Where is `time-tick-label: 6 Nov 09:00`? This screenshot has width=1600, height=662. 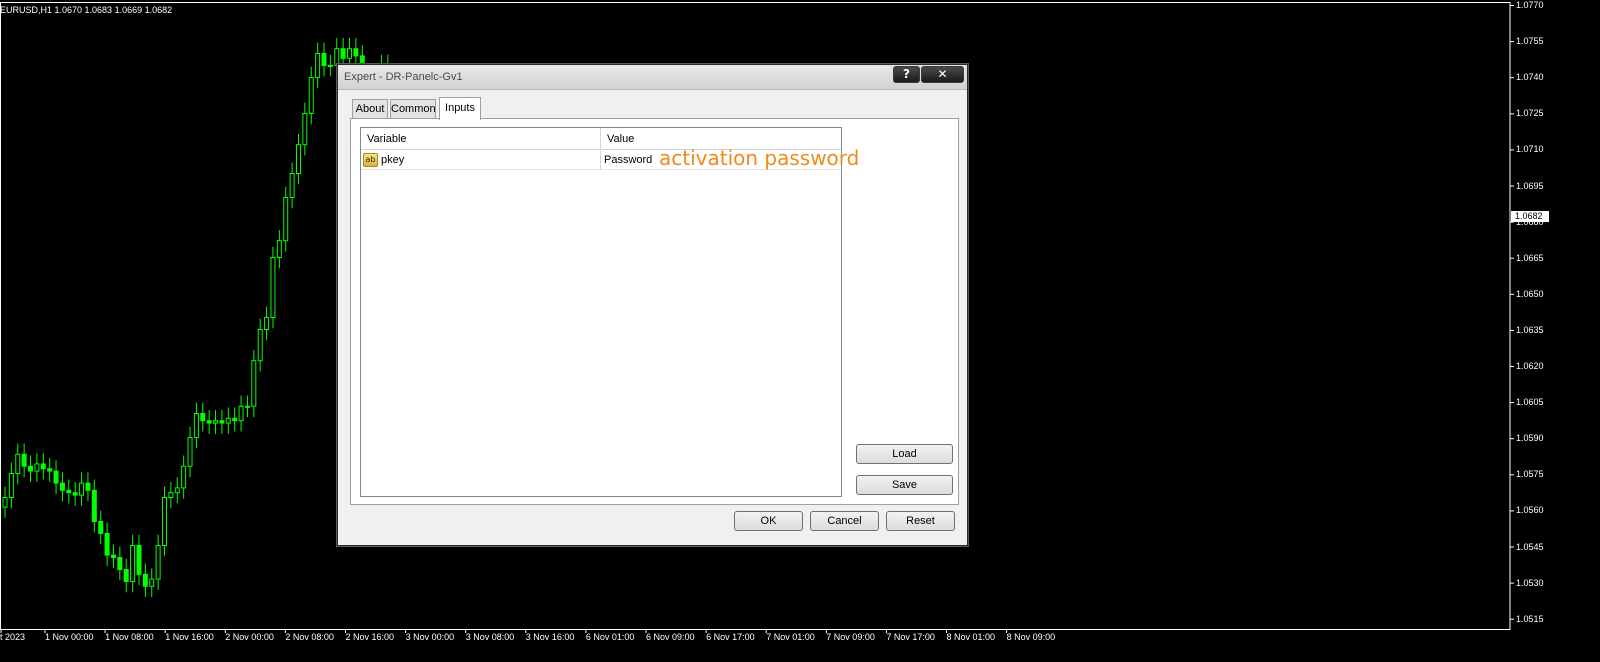 time-tick-label: 6 Nov 09:00 is located at coordinates (670, 637).